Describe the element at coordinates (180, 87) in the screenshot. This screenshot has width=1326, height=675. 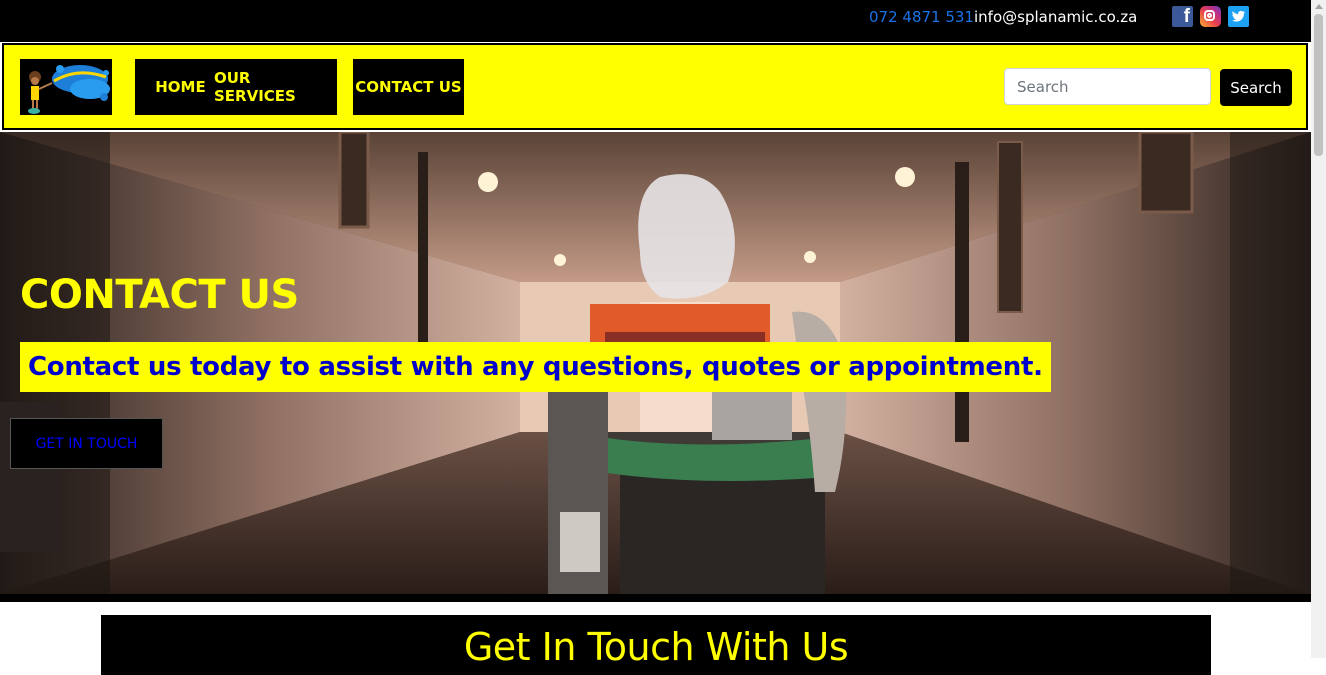
I see `nav-home: HOME` at that location.